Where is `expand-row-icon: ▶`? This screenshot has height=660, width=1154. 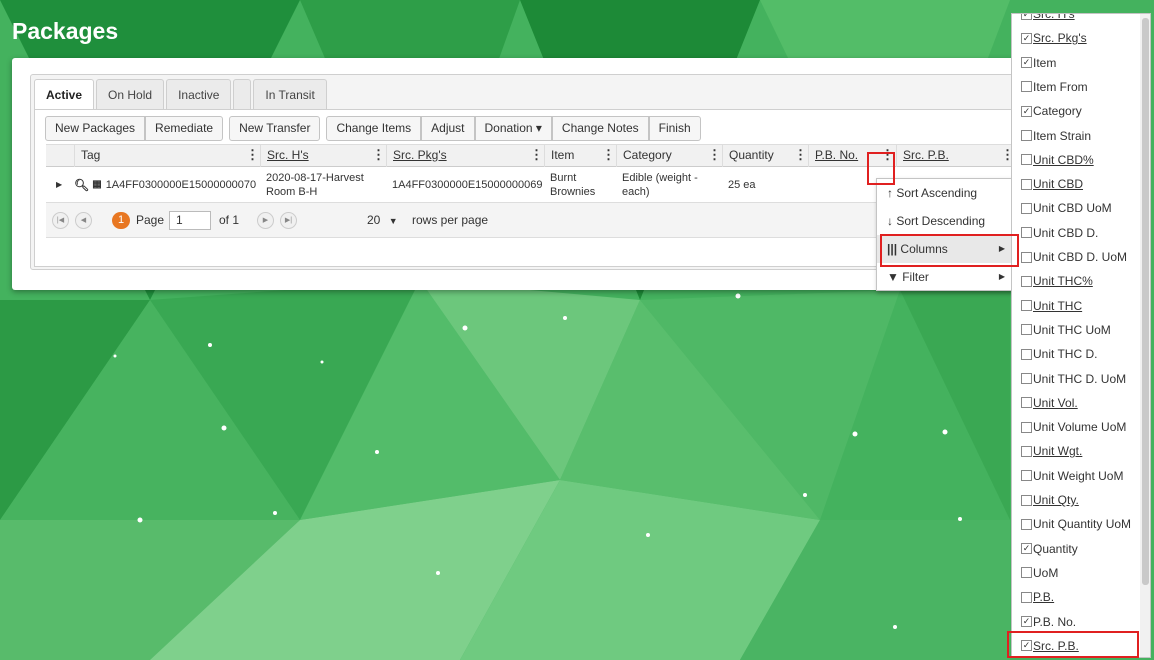
expand-row-icon: ▶ is located at coordinates (60, 185).